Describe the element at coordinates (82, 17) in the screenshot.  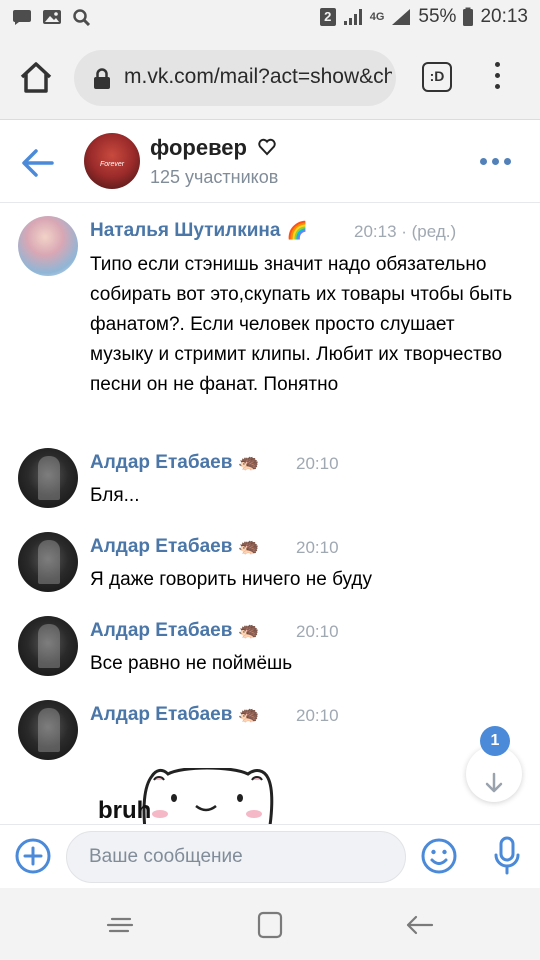
I see `search-icon` at that location.